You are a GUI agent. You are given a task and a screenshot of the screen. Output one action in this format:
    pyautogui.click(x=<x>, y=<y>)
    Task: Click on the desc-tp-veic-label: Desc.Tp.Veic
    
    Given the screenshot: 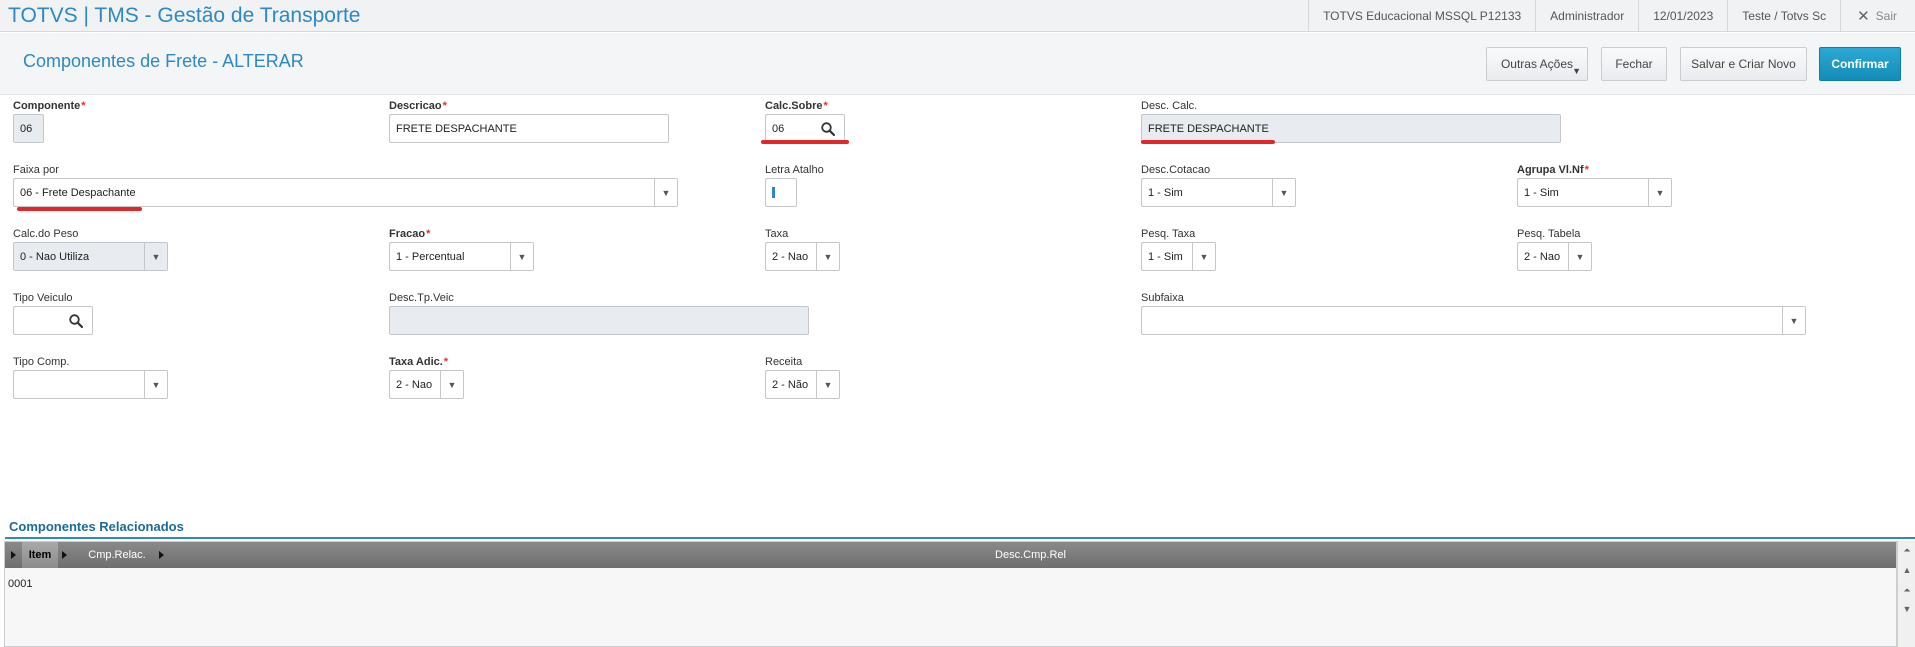 What is the action you would take?
    pyautogui.click(x=421, y=298)
    